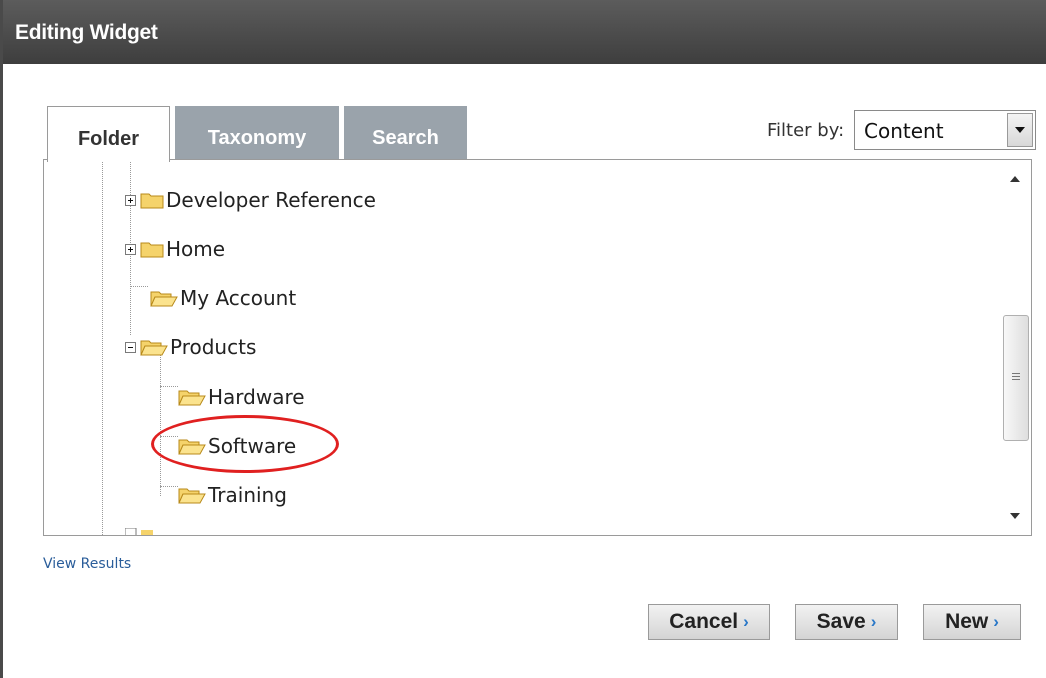 This screenshot has width=1046, height=678. Describe the element at coordinates (187, 165) in the screenshot. I see `tree-node-partial` at that location.